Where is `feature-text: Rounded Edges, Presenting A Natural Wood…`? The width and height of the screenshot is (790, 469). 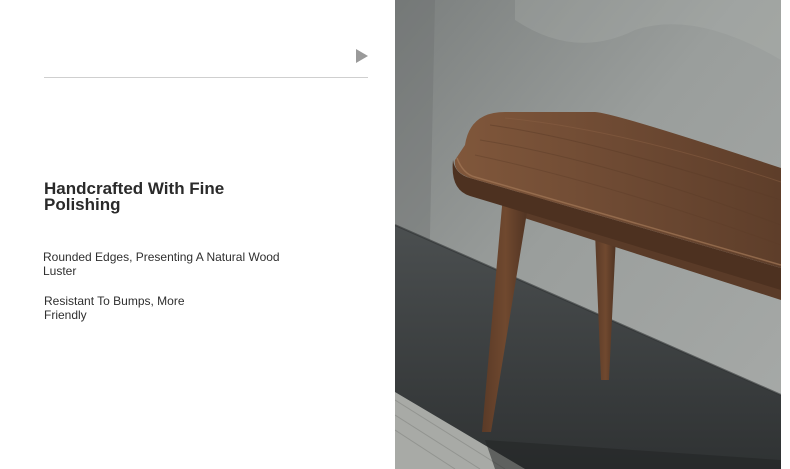 feature-text: Rounded Edges, Presenting A Natural Wood… is located at coordinates (161, 264).